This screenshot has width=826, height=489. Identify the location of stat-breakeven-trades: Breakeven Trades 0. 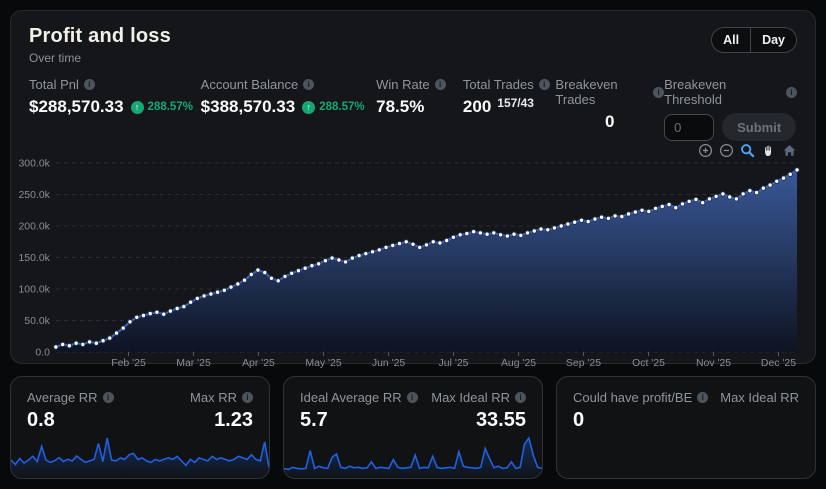
(610, 109).